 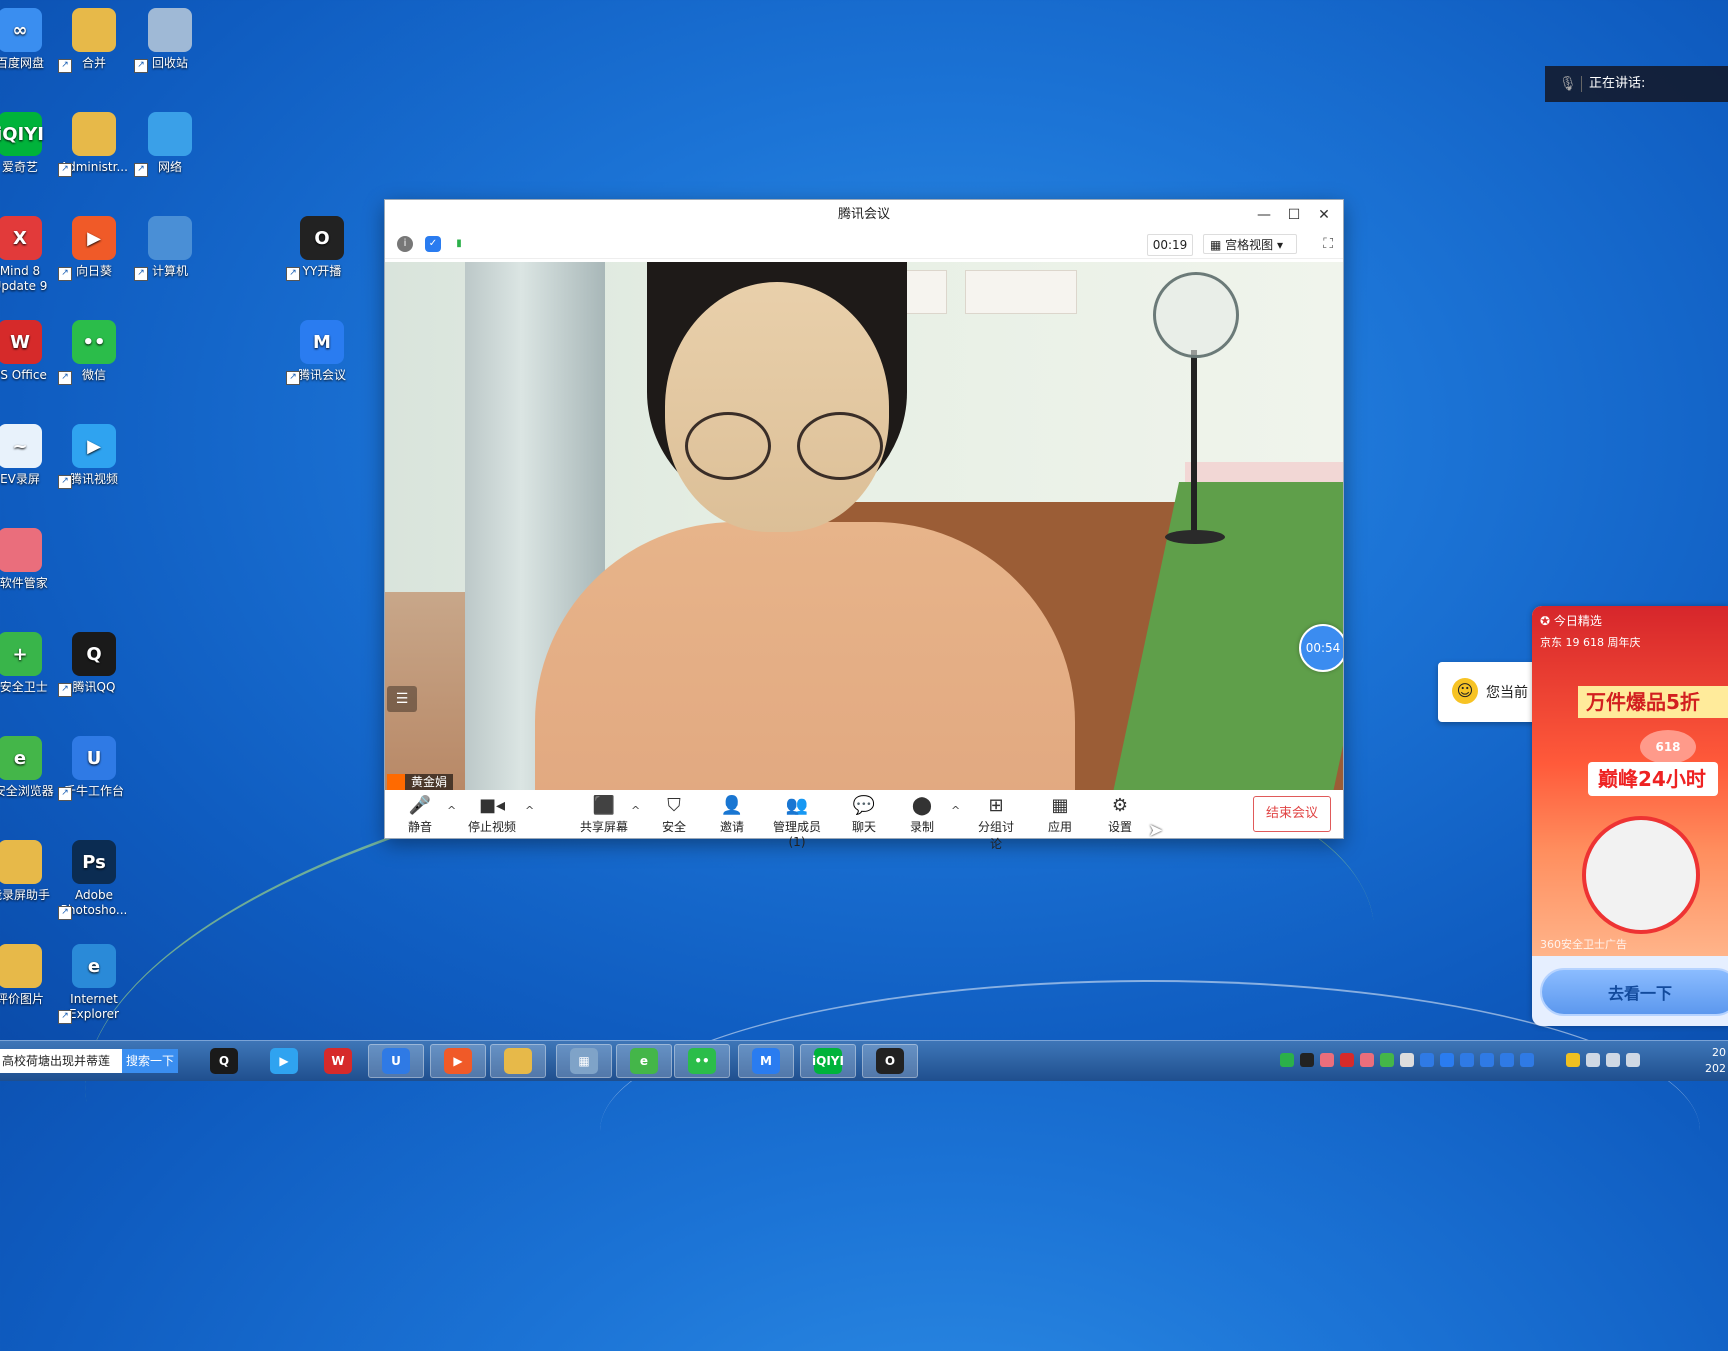 I want to click on maximize-icon: ☐, so click(x=1294, y=215).